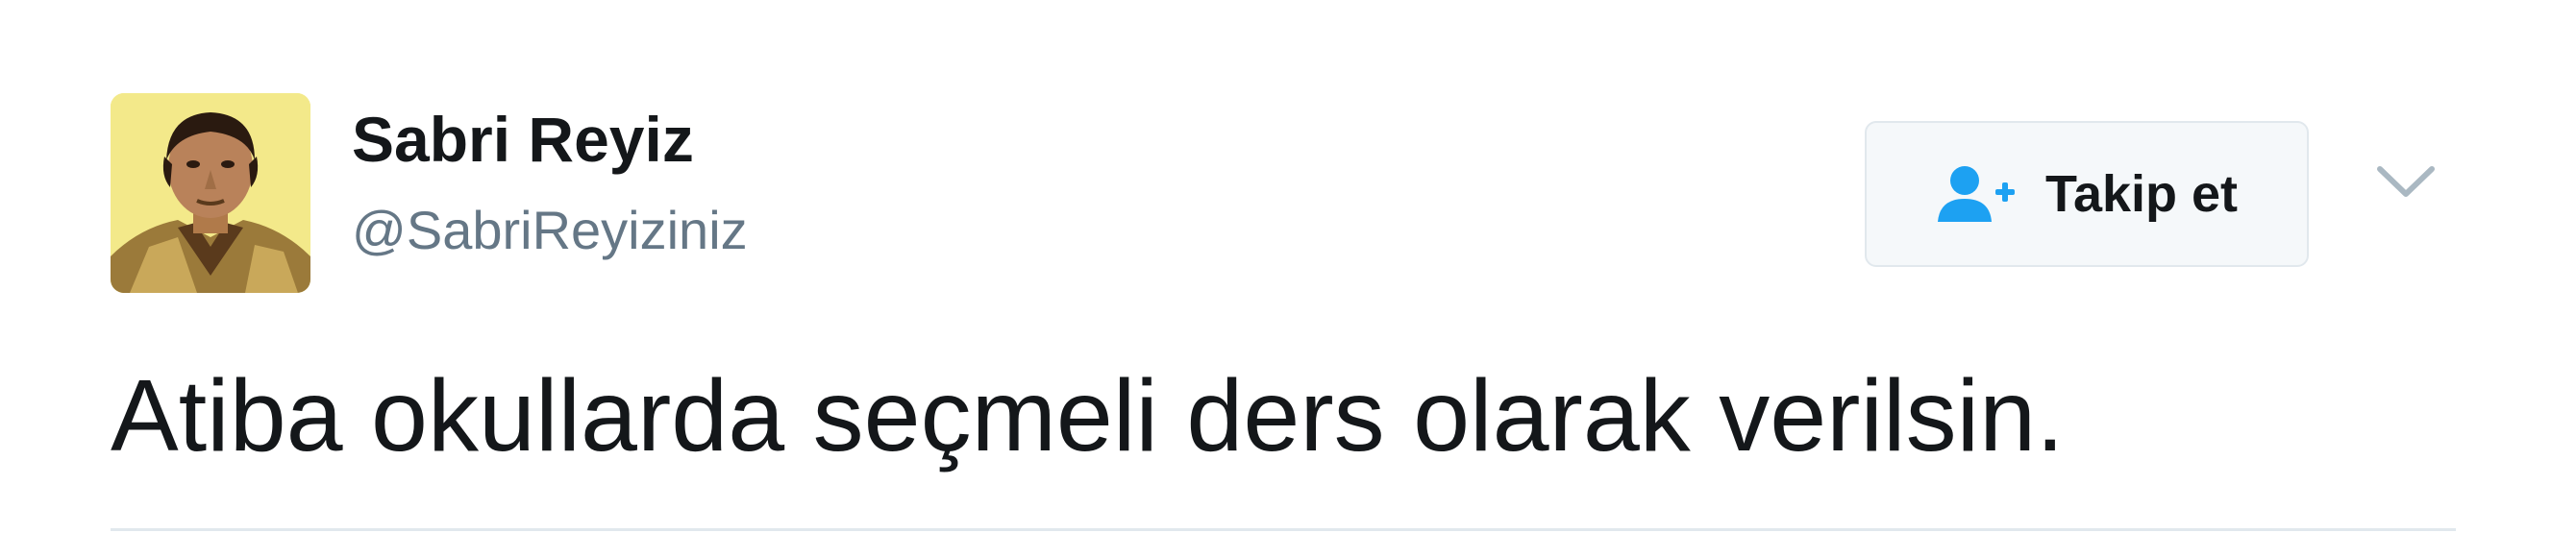 The width and height of the screenshot is (2576, 533). I want to click on follow-button-label: Takip et, so click(2141, 194).